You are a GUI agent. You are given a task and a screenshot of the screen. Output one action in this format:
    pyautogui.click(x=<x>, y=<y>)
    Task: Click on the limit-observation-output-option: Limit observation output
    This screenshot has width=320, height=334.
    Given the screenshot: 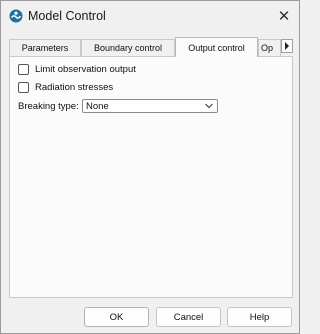 What is the action you would take?
    pyautogui.click(x=77, y=69)
    